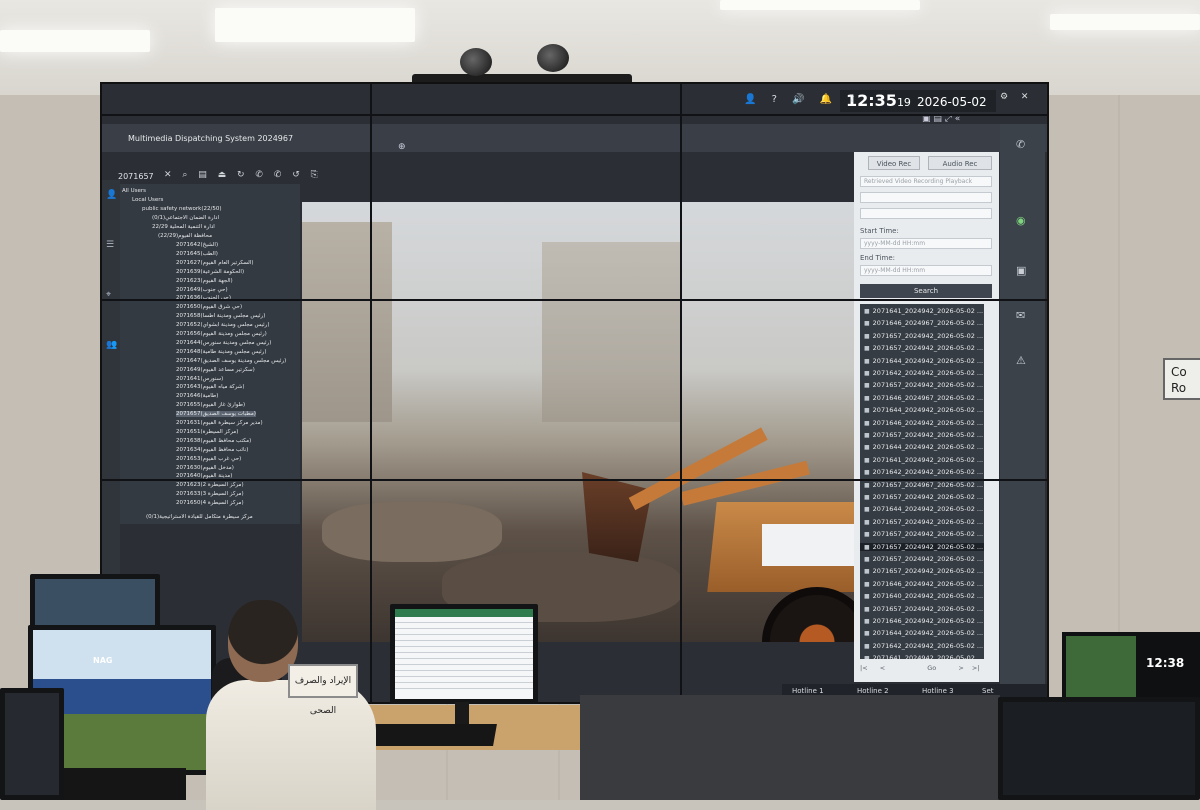 The image size is (1200, 810). What do you see at coordinates (402, 147) in the screenshot?
I see `add-icon: ⊕` at bounding box center [402, 147].